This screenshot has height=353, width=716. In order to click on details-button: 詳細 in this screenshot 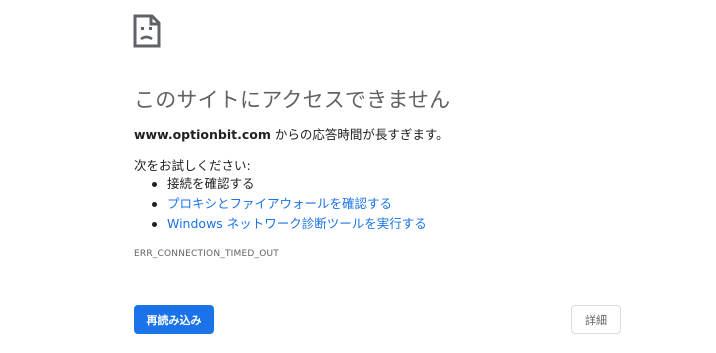, I will do `click(596, 319)`.